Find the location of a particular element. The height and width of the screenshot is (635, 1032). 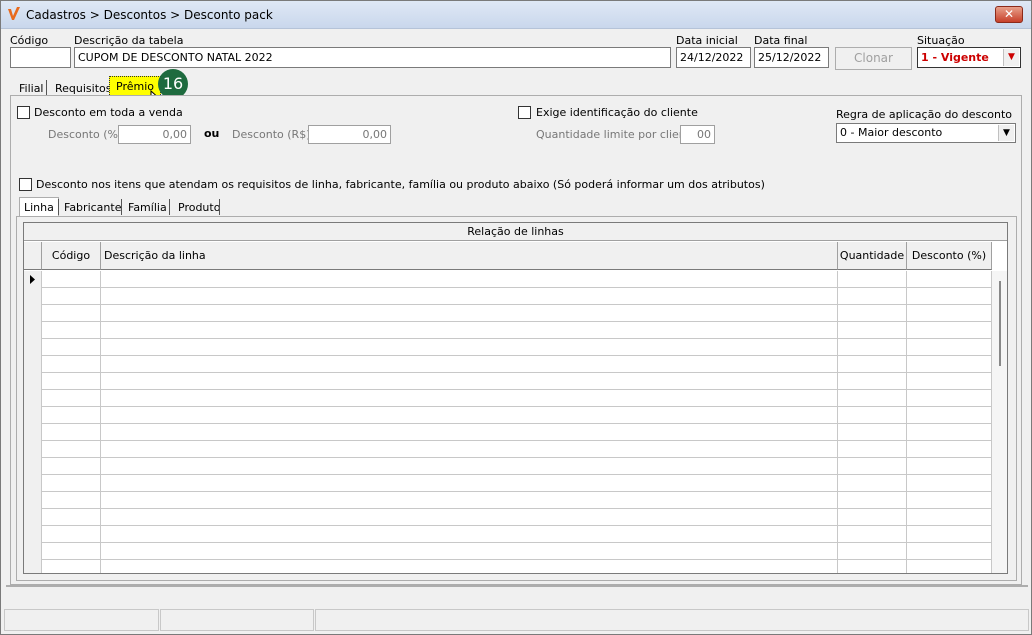

regra-select: 0 - Maior desconto ▼ is located at coordinates (926, 133).